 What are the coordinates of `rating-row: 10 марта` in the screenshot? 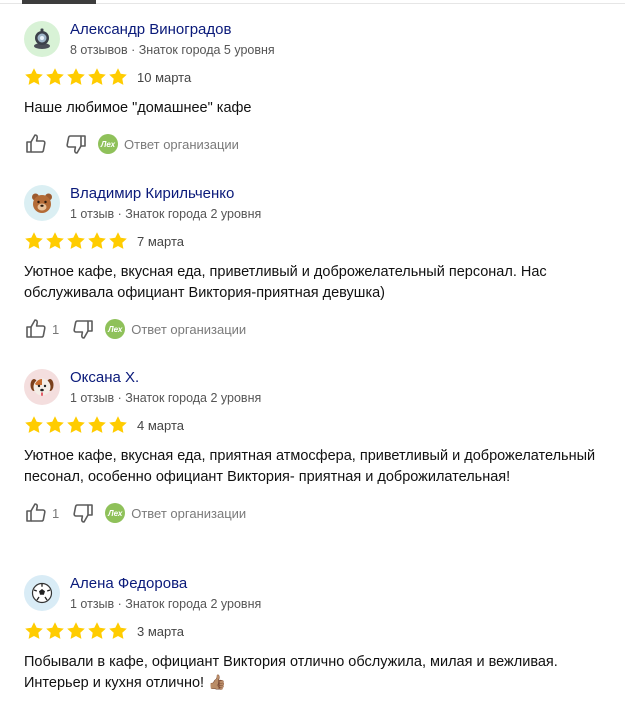 It's located at (319, 77).